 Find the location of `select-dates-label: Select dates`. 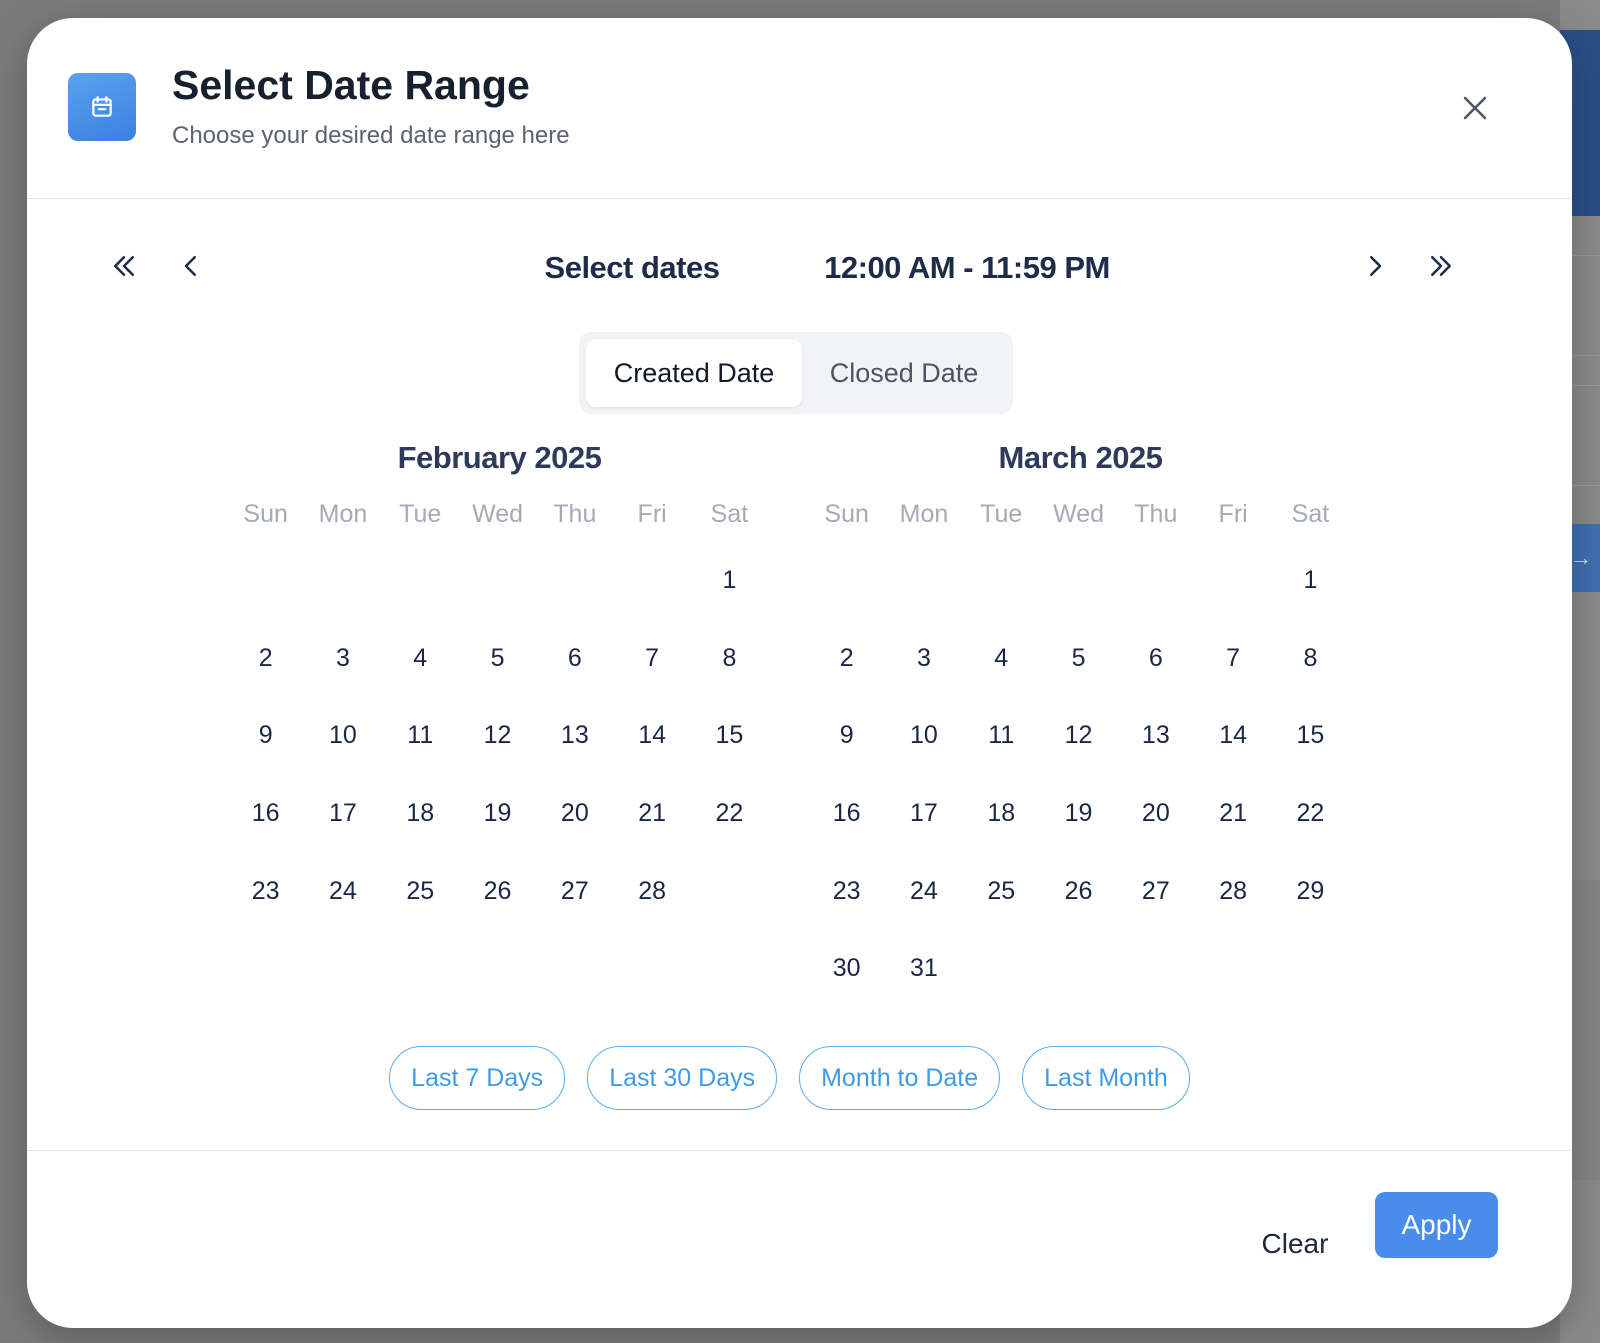

select-dates-label: Select dates is located at coordinates (632, 267).